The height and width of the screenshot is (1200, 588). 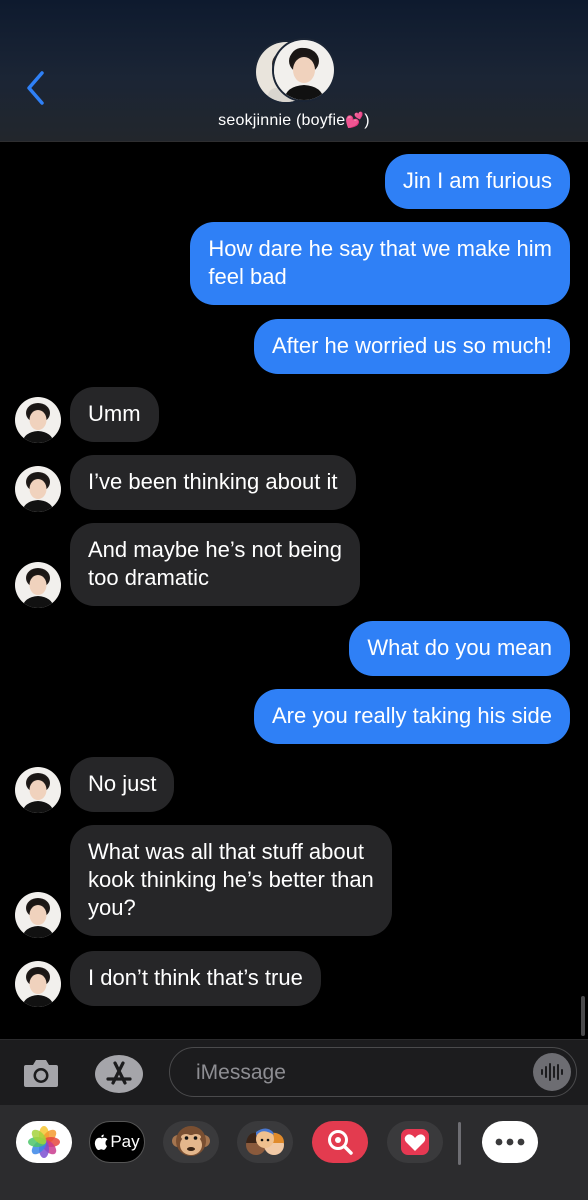 I want to click on back-button, so click(x=35, y=88).